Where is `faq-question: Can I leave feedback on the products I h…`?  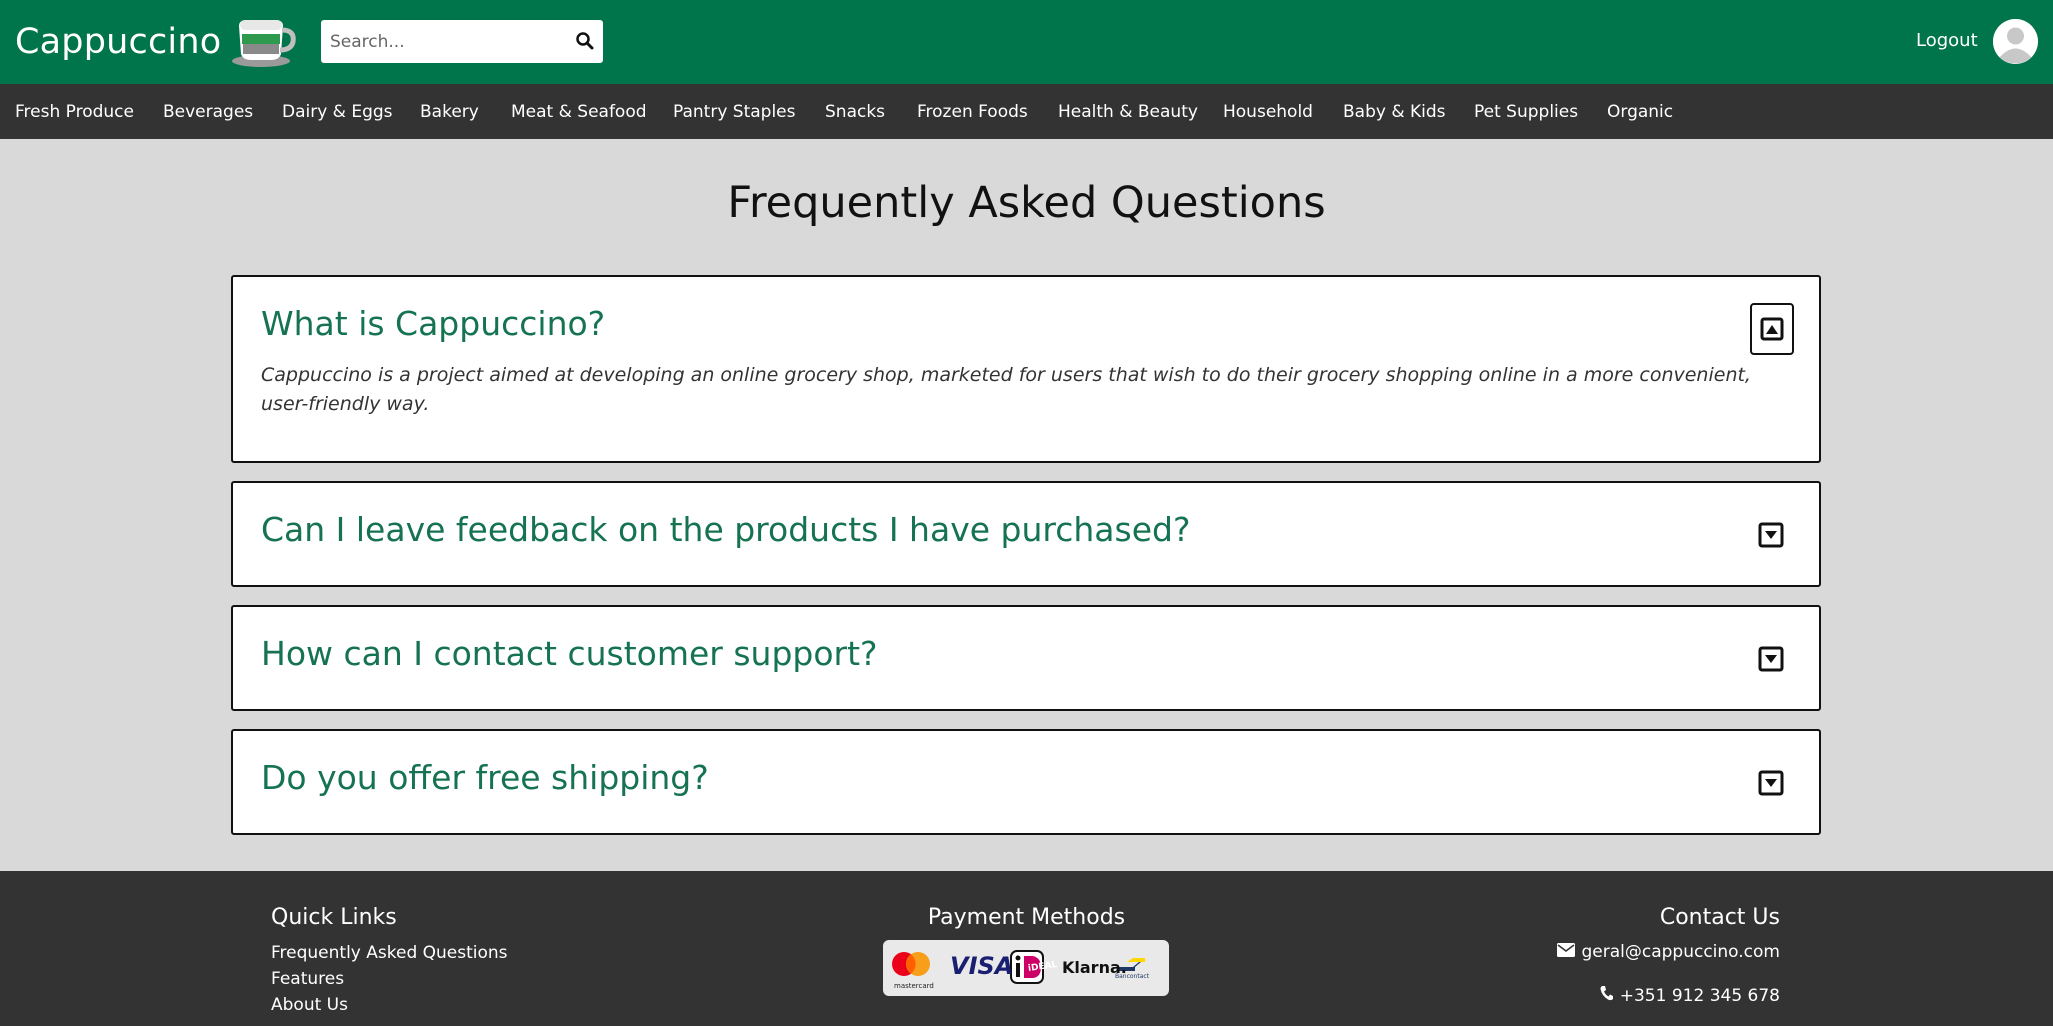
faq-question: Can I leave feedback on the products I h… is located at coordinates (725, 529).